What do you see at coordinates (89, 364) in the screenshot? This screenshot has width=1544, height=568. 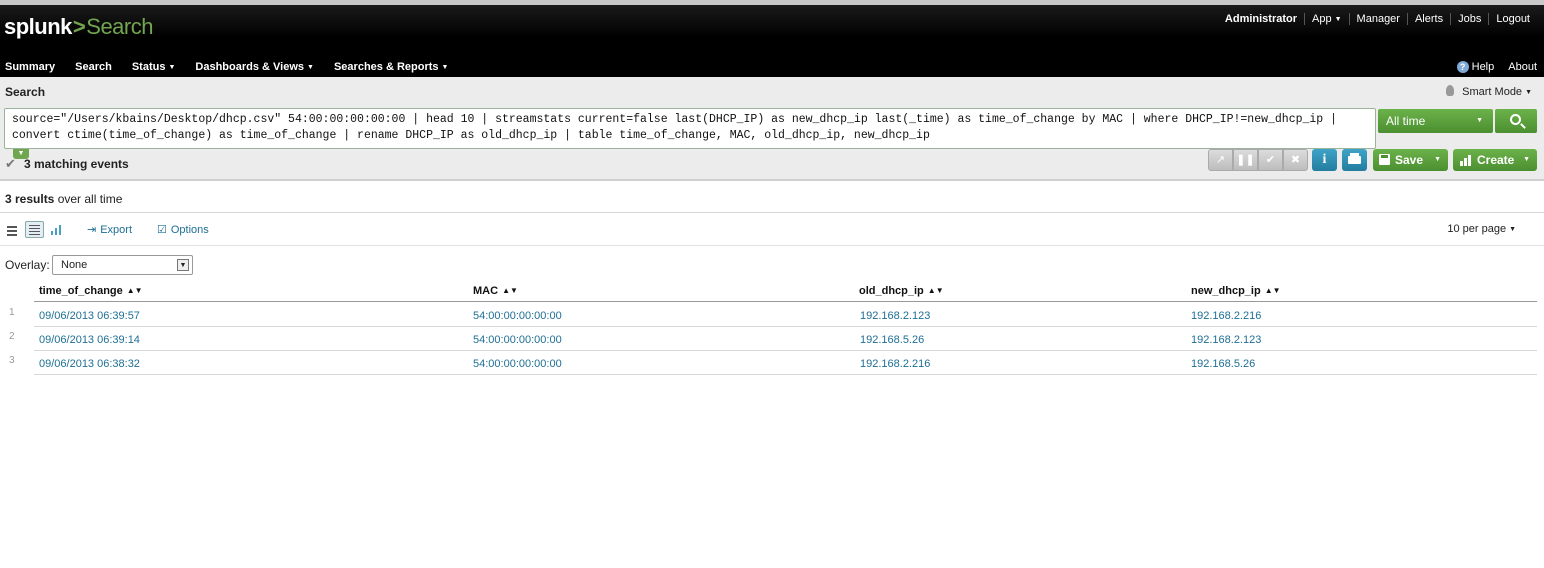 I see `cell-time-of-change: 09/06/2013 06:38:32` at bounding box center [89, 364].